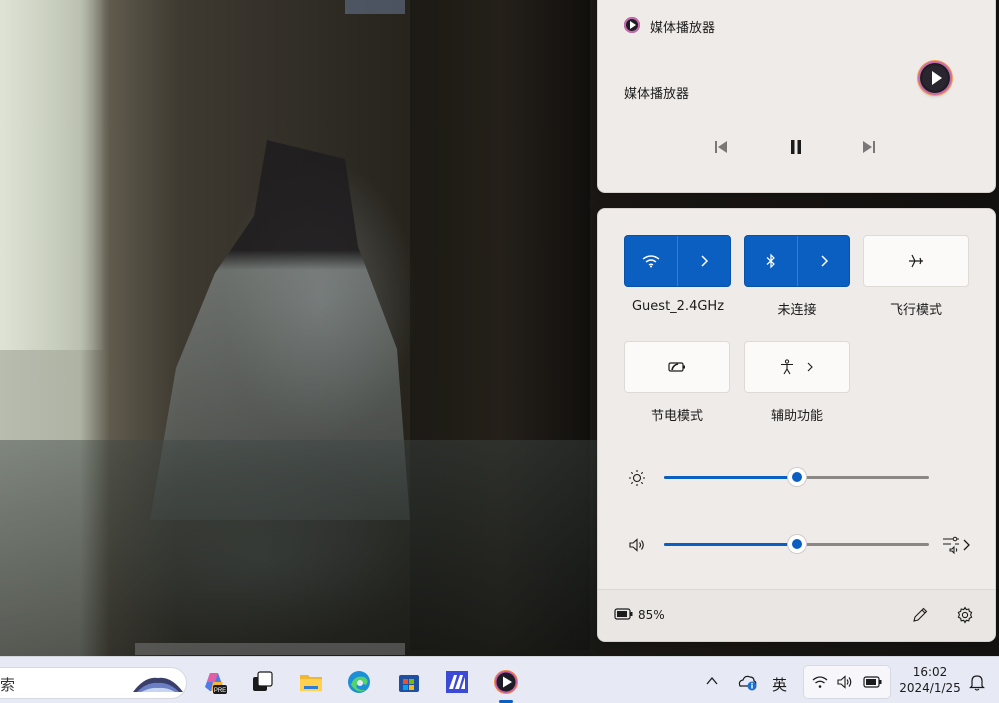  I want to click on ime-language-indicator: 英, so click(779, 684).